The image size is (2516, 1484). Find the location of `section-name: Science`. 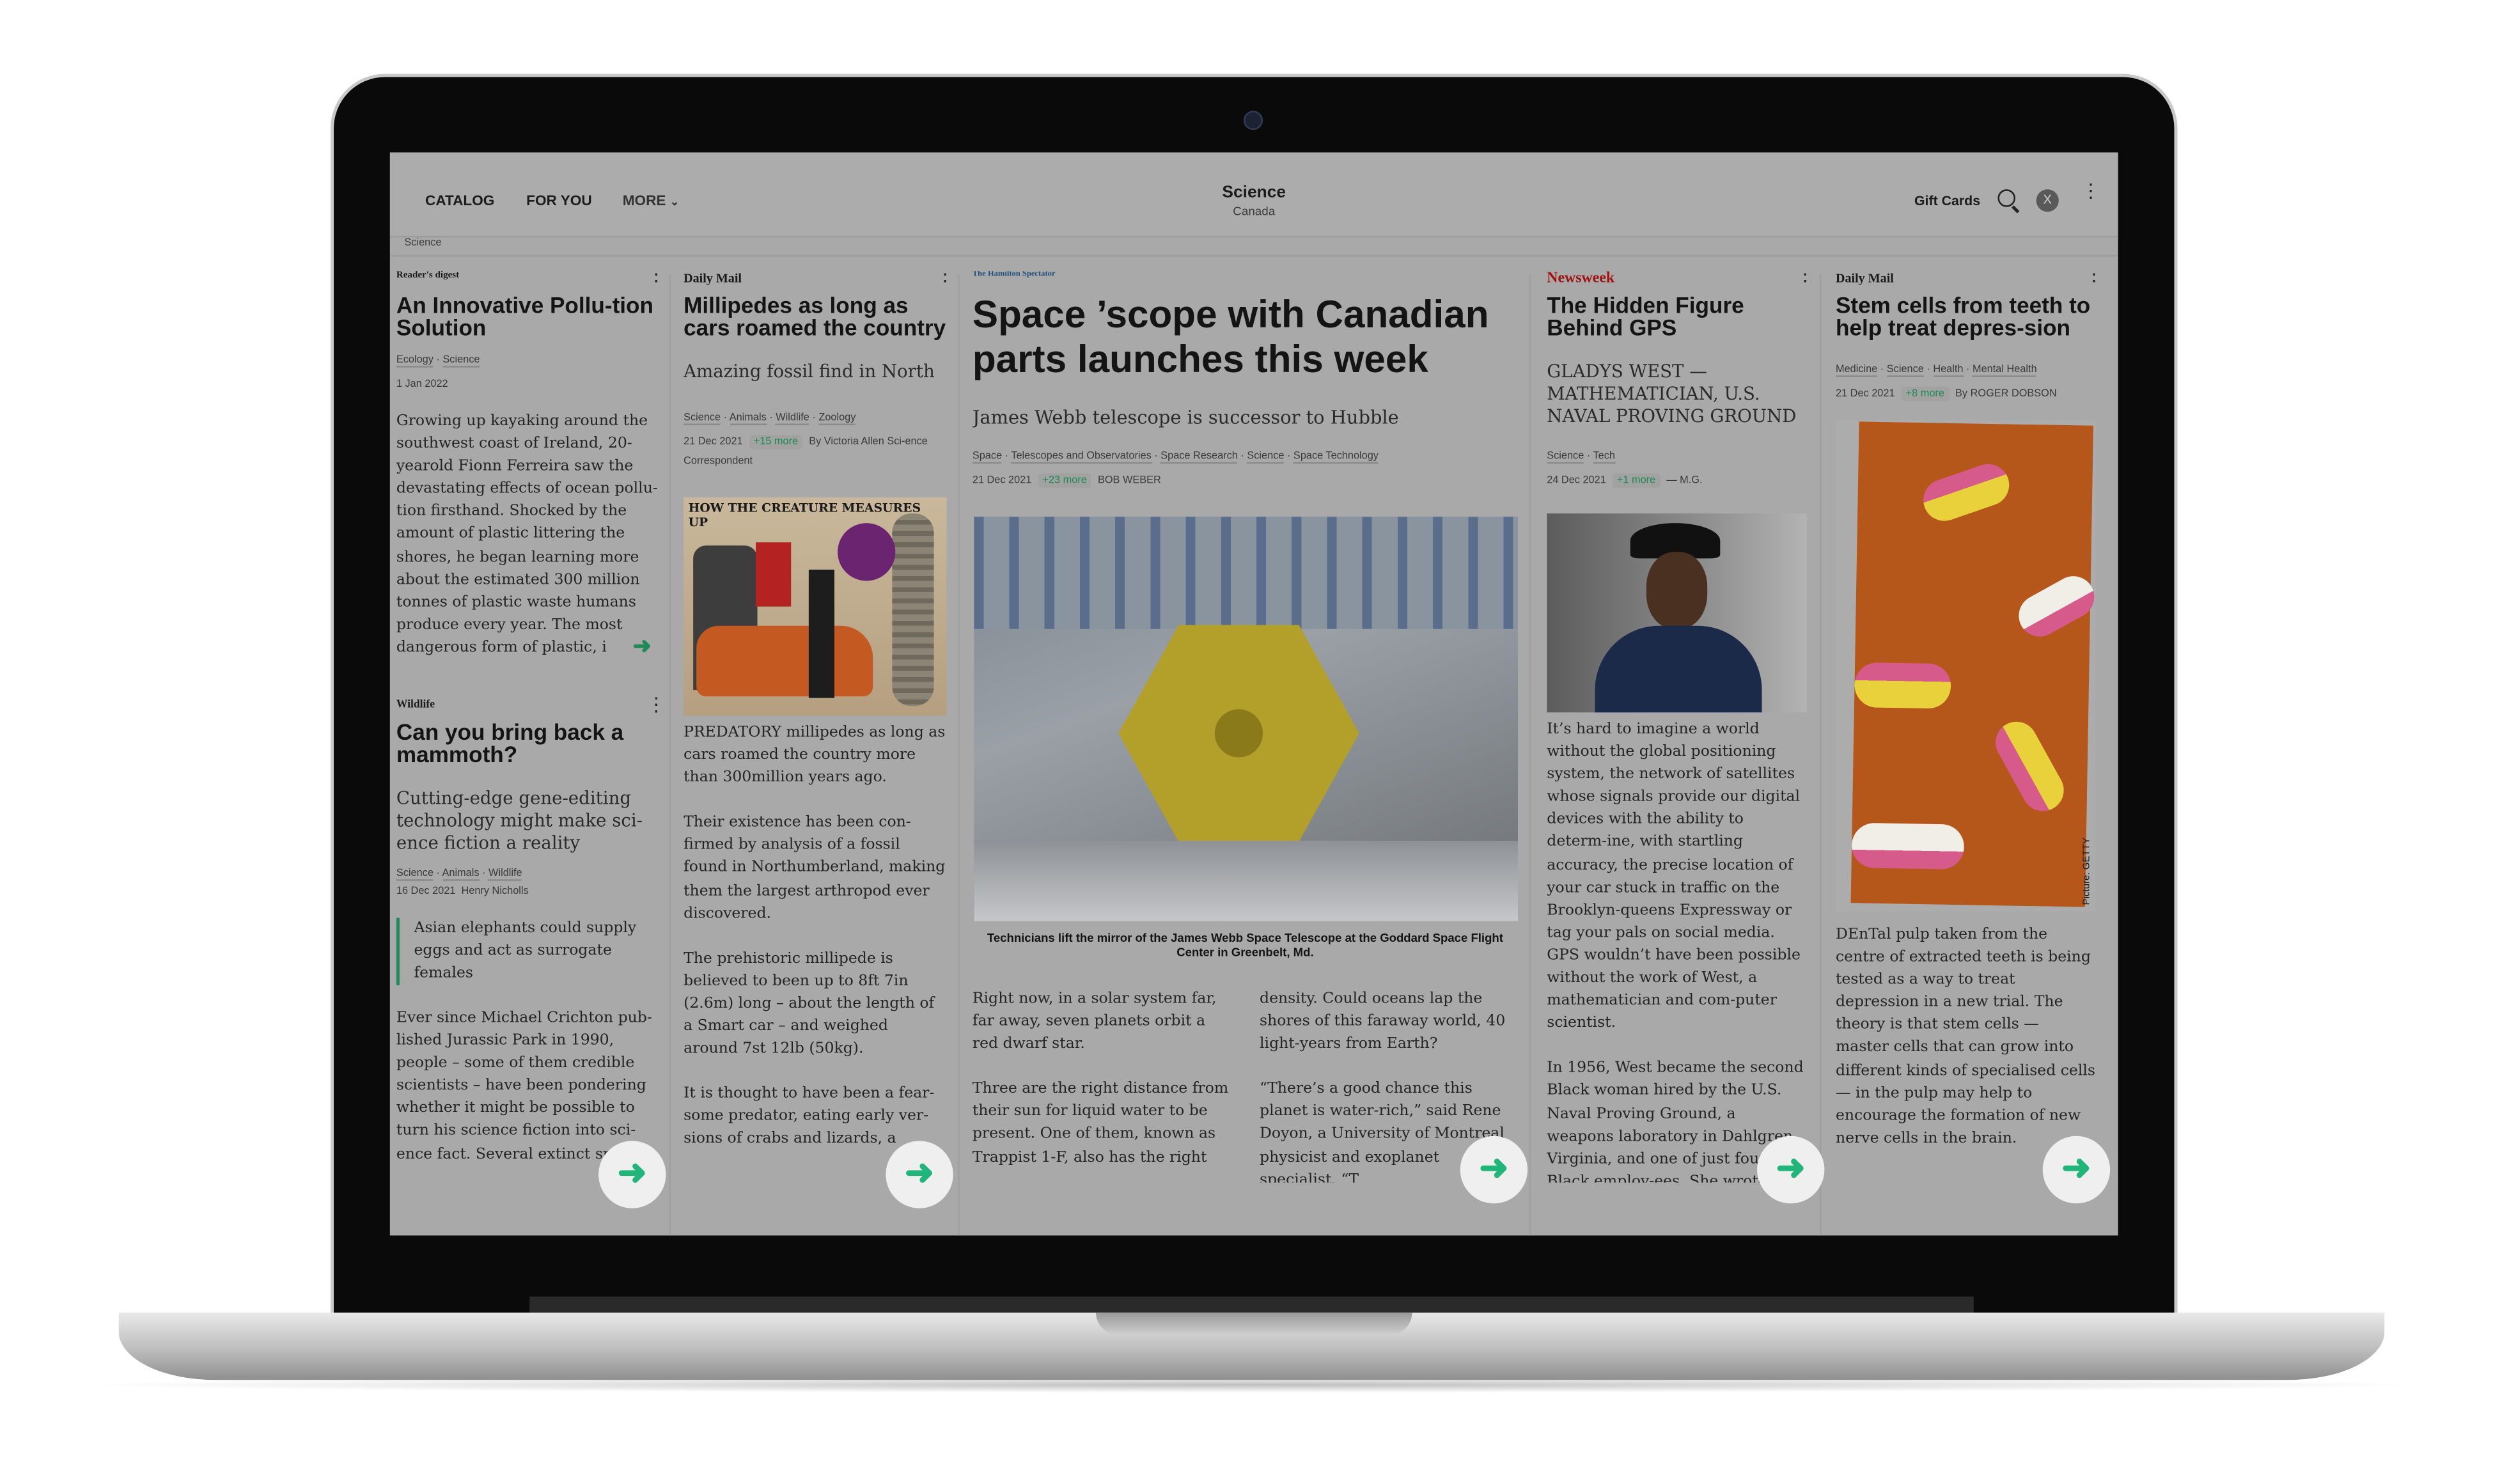

section-name: Science is located at coordinates (1254, 193).